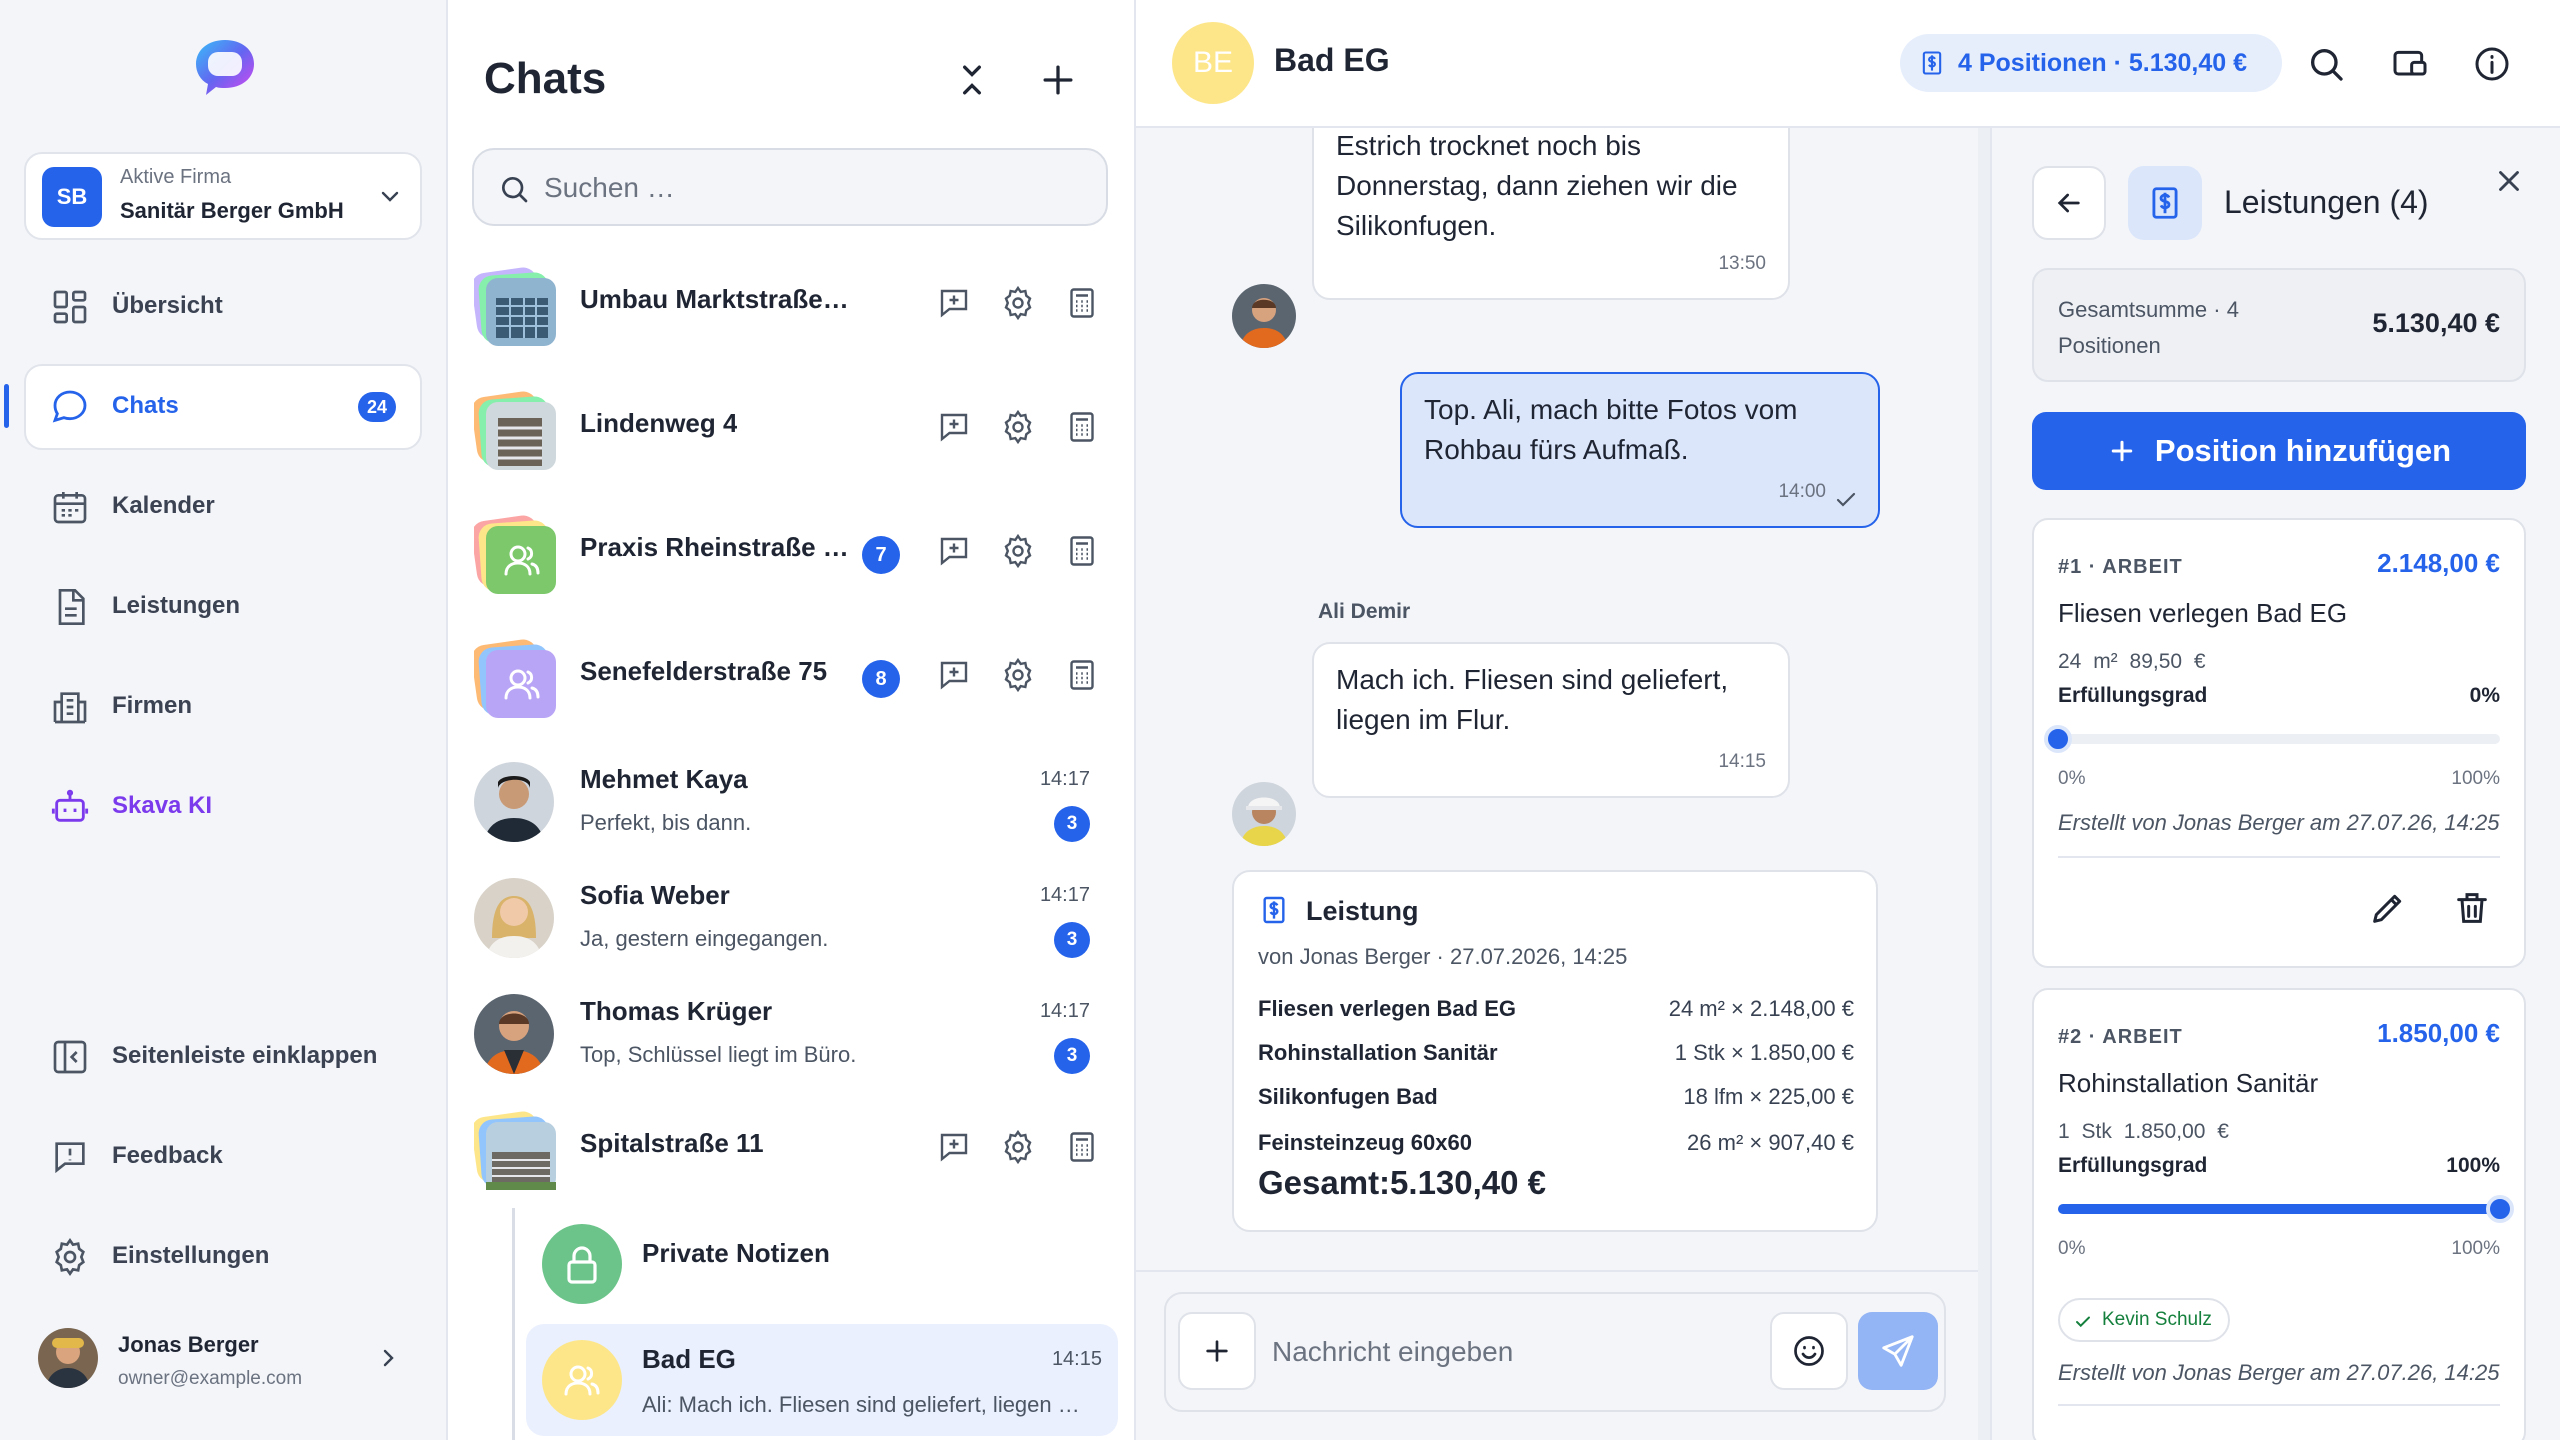  Describe the element at coordinates (1058, 80) in the screenshot. I see `new-chat-button` at that location.